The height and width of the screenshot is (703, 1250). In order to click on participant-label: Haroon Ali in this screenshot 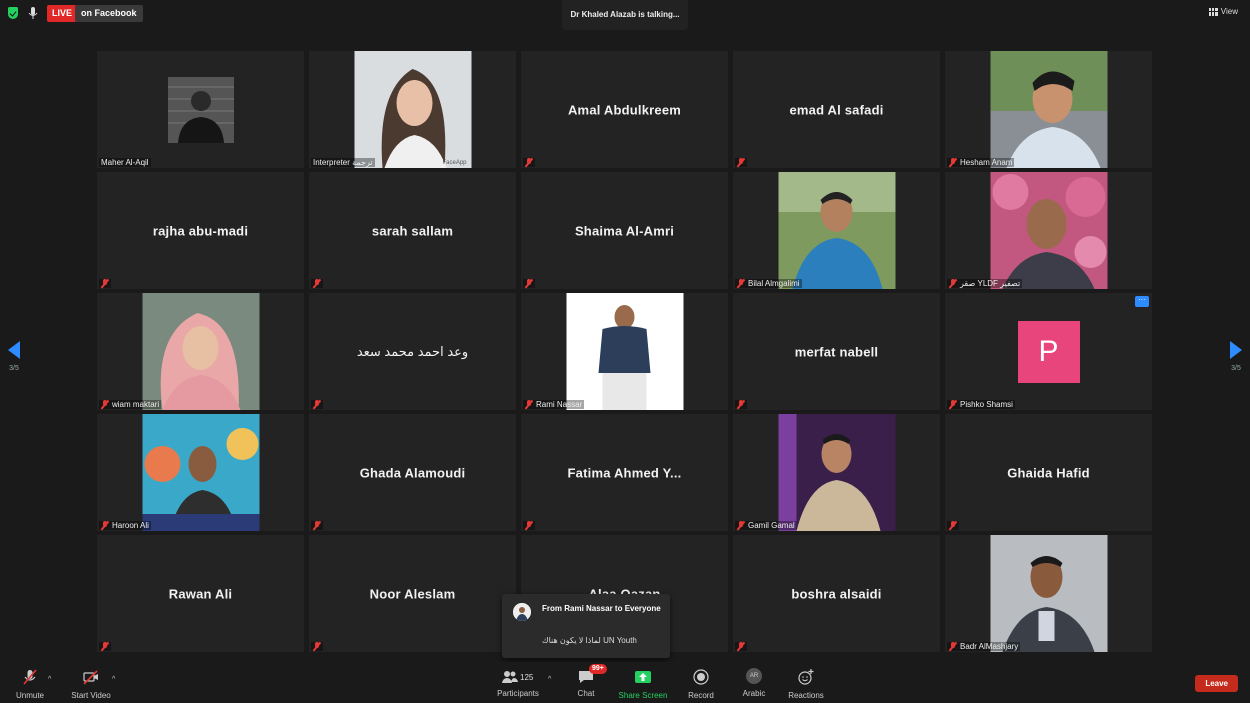, I will do `click(125, 525)`.